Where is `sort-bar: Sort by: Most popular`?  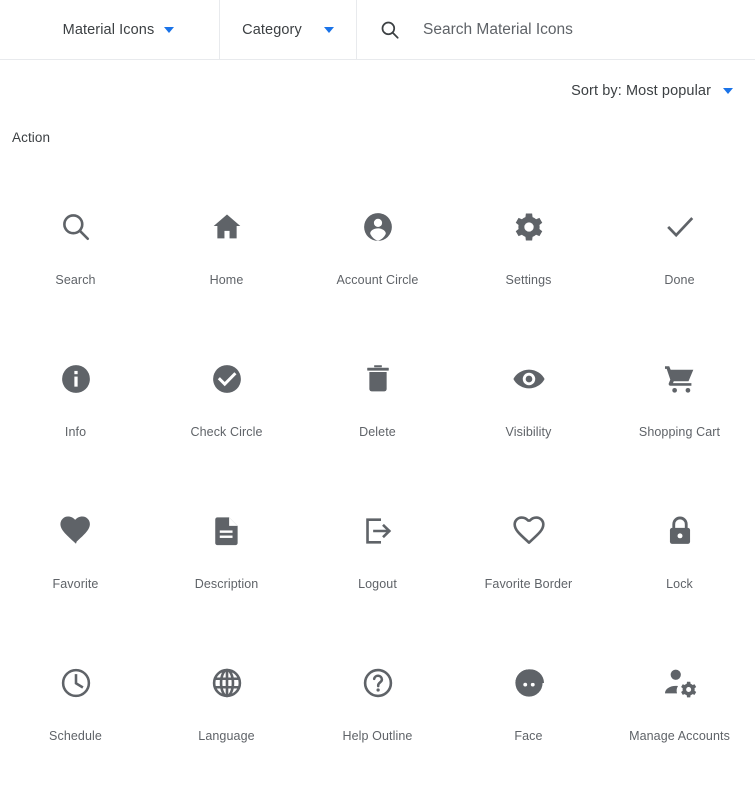 sort-bar: Sort by: Most popular is located at coordinates (377, 91).